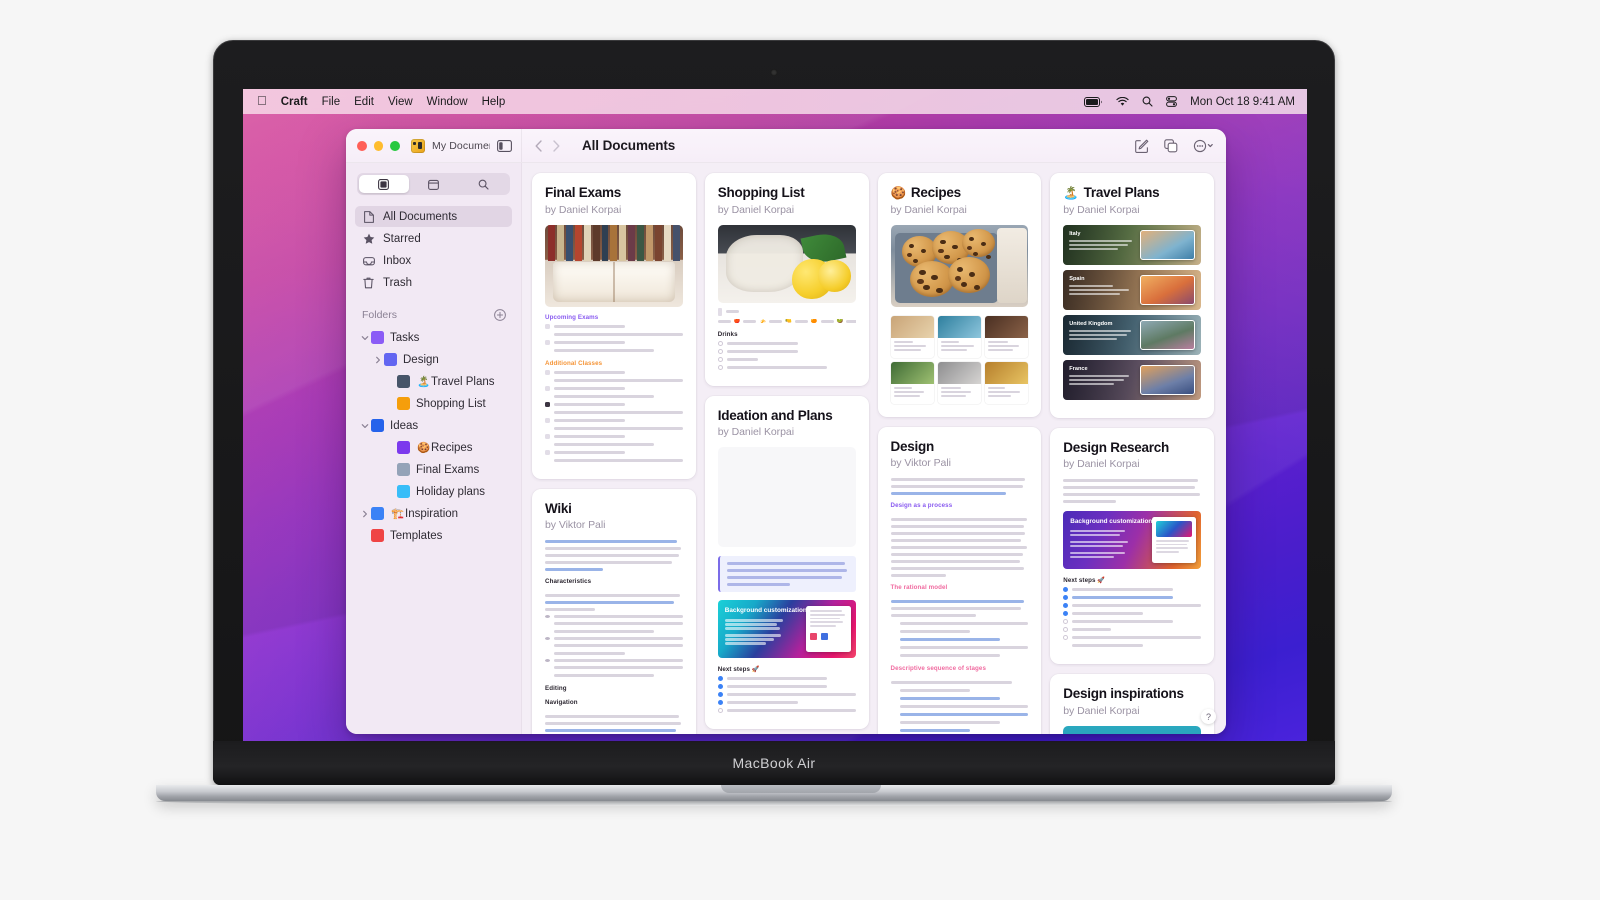 The width and height of the screenshot is (1600, 900). What do you see at coordinates (400, 102) in the screenshot?
I see `menu-item-view: View` at bounding box center [400, 102].